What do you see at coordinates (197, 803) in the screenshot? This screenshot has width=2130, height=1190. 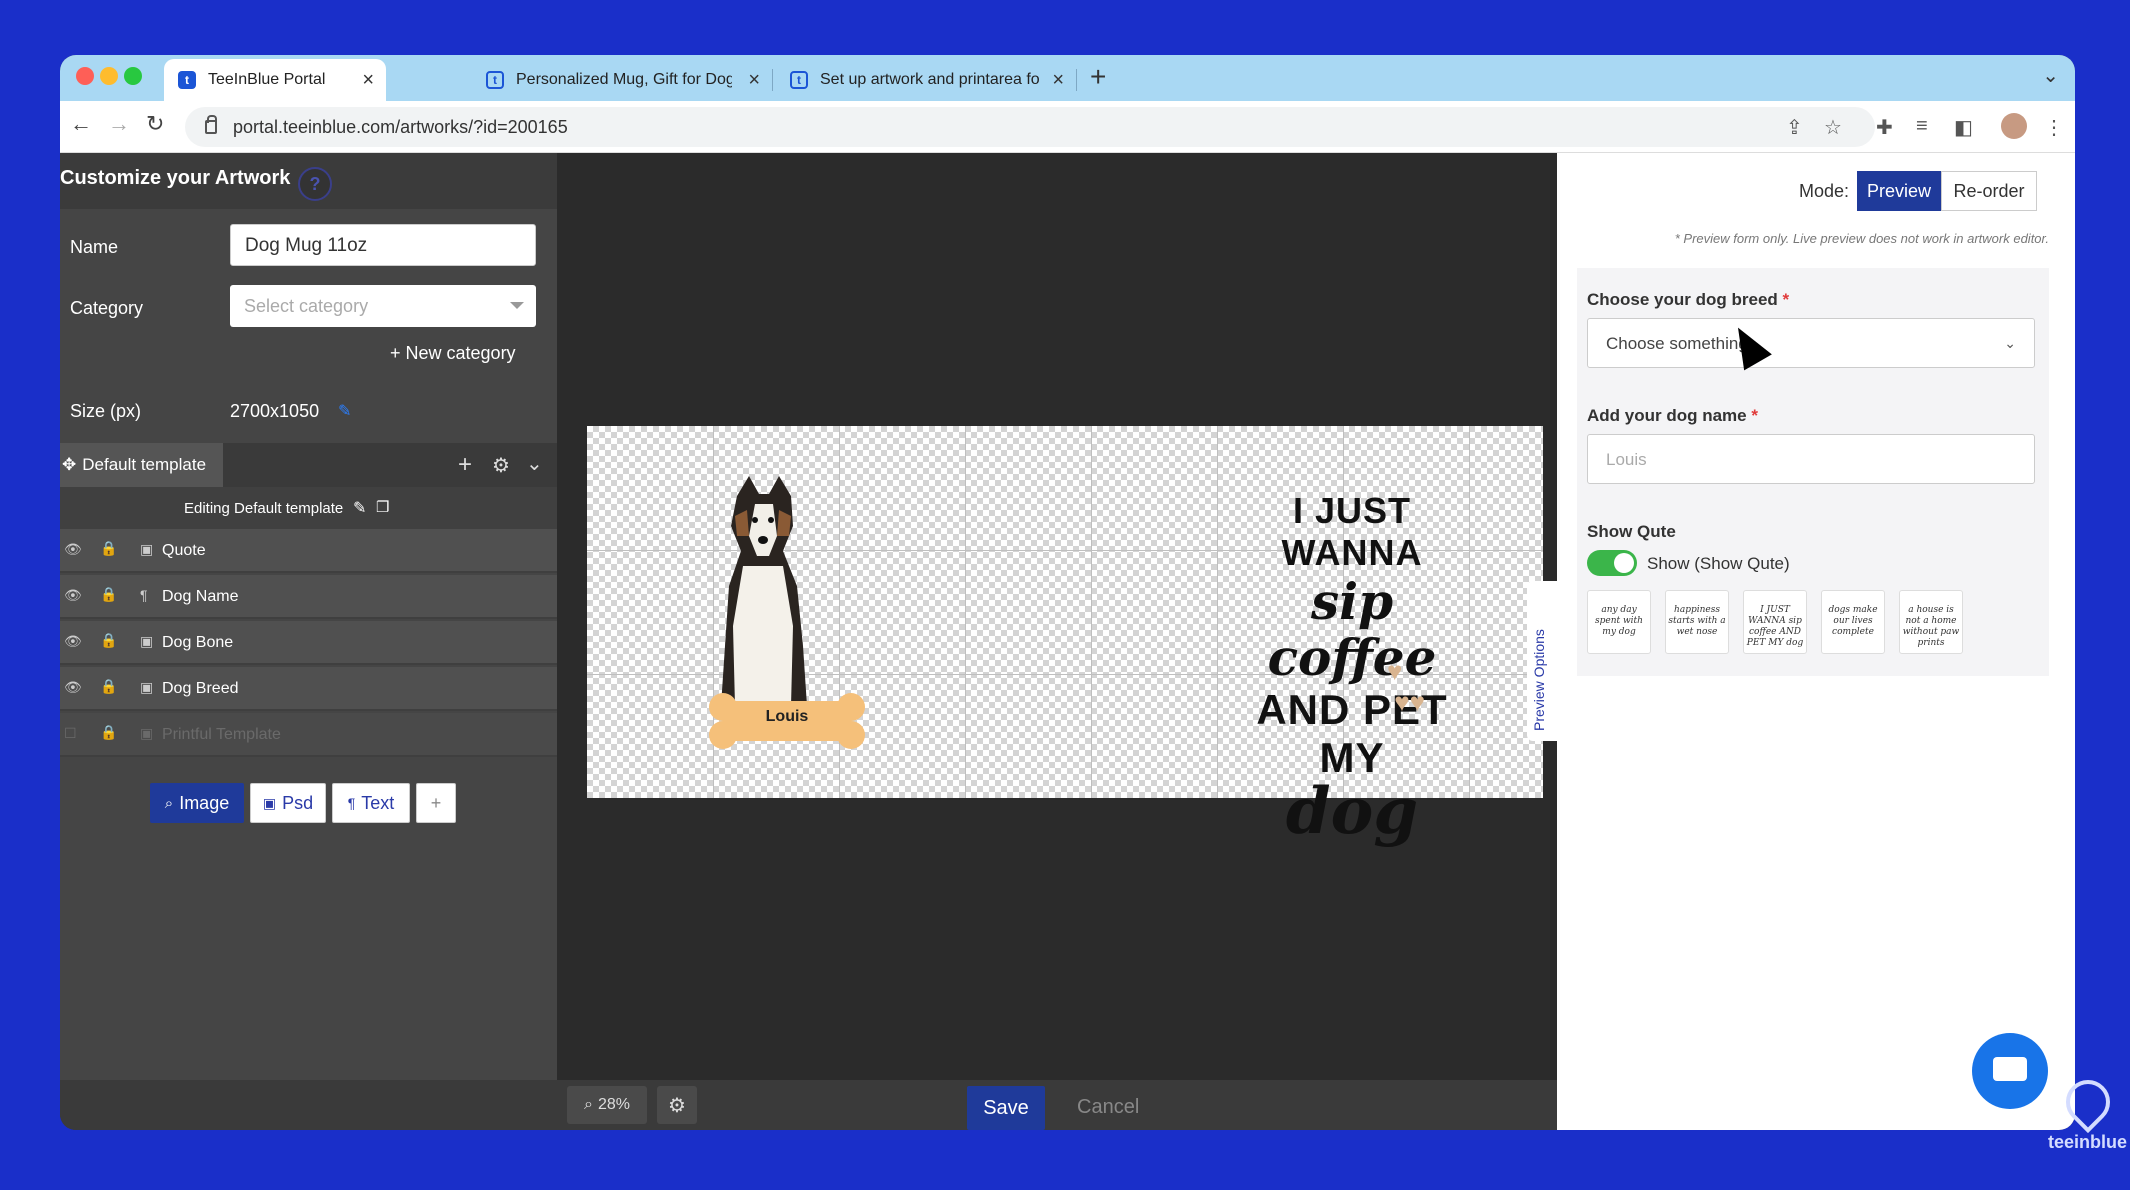 I see `add-image-button: ⌕ Image` at bounding box center [197, 803].